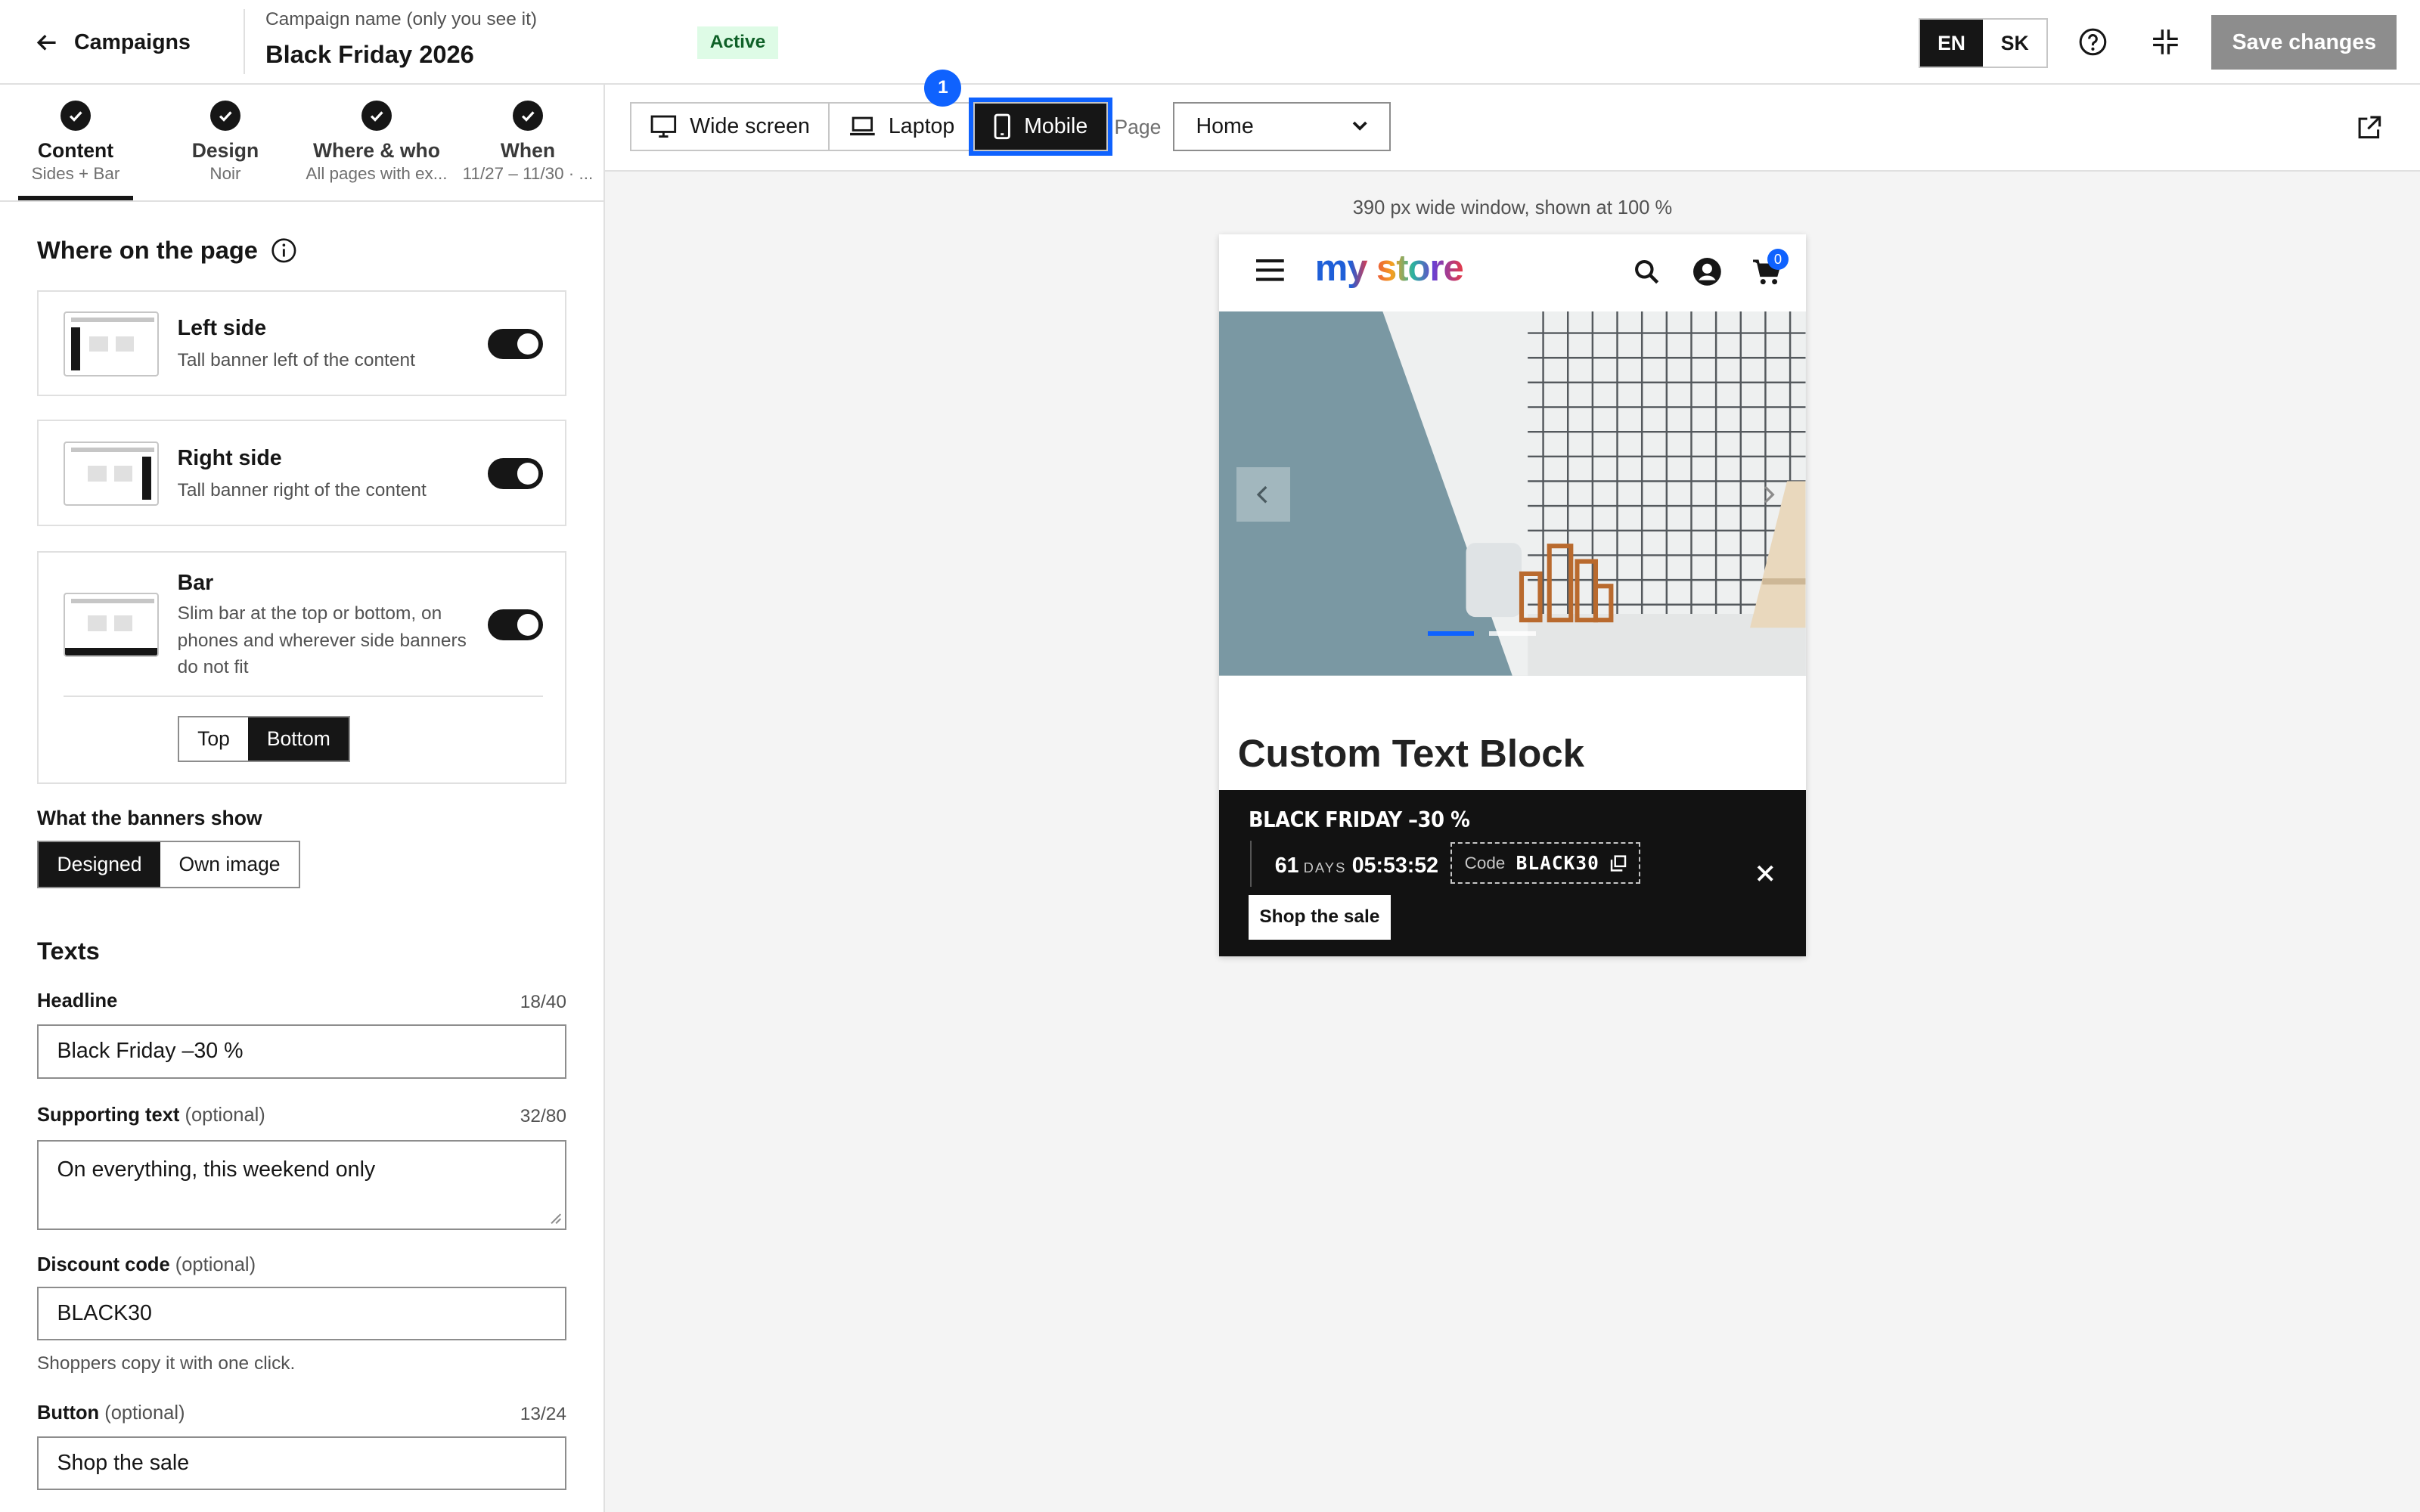 The height and width of the screenshot is (1512, 2420). I want to click on page-select-value: Home, so click(1225, 126).